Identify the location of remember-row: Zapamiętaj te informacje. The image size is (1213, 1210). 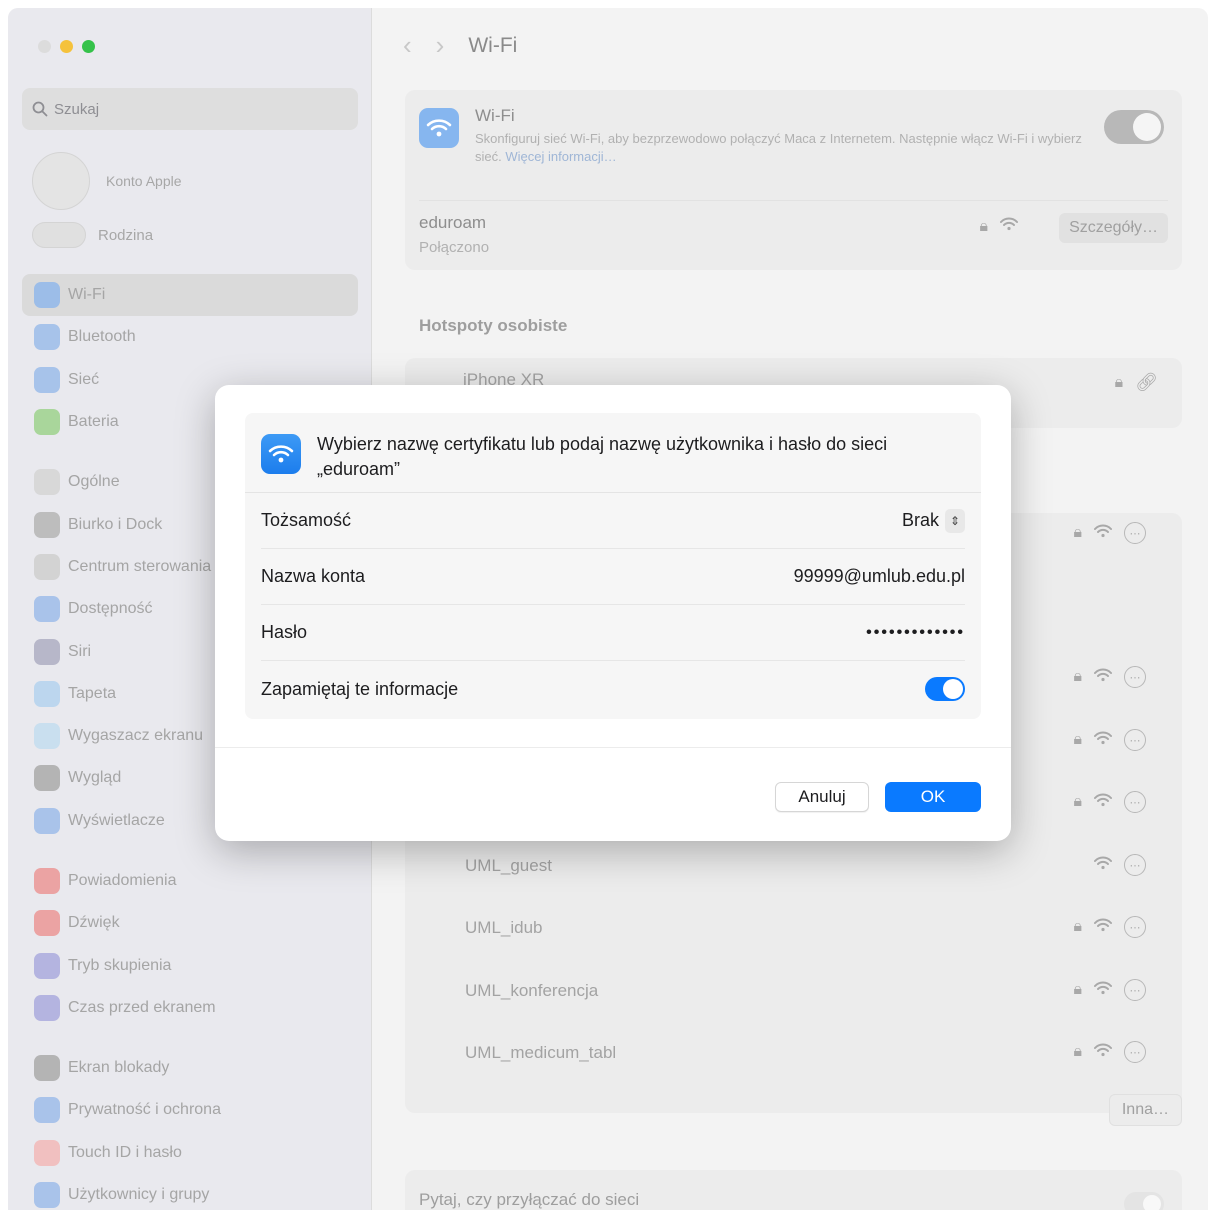
(613, 689).